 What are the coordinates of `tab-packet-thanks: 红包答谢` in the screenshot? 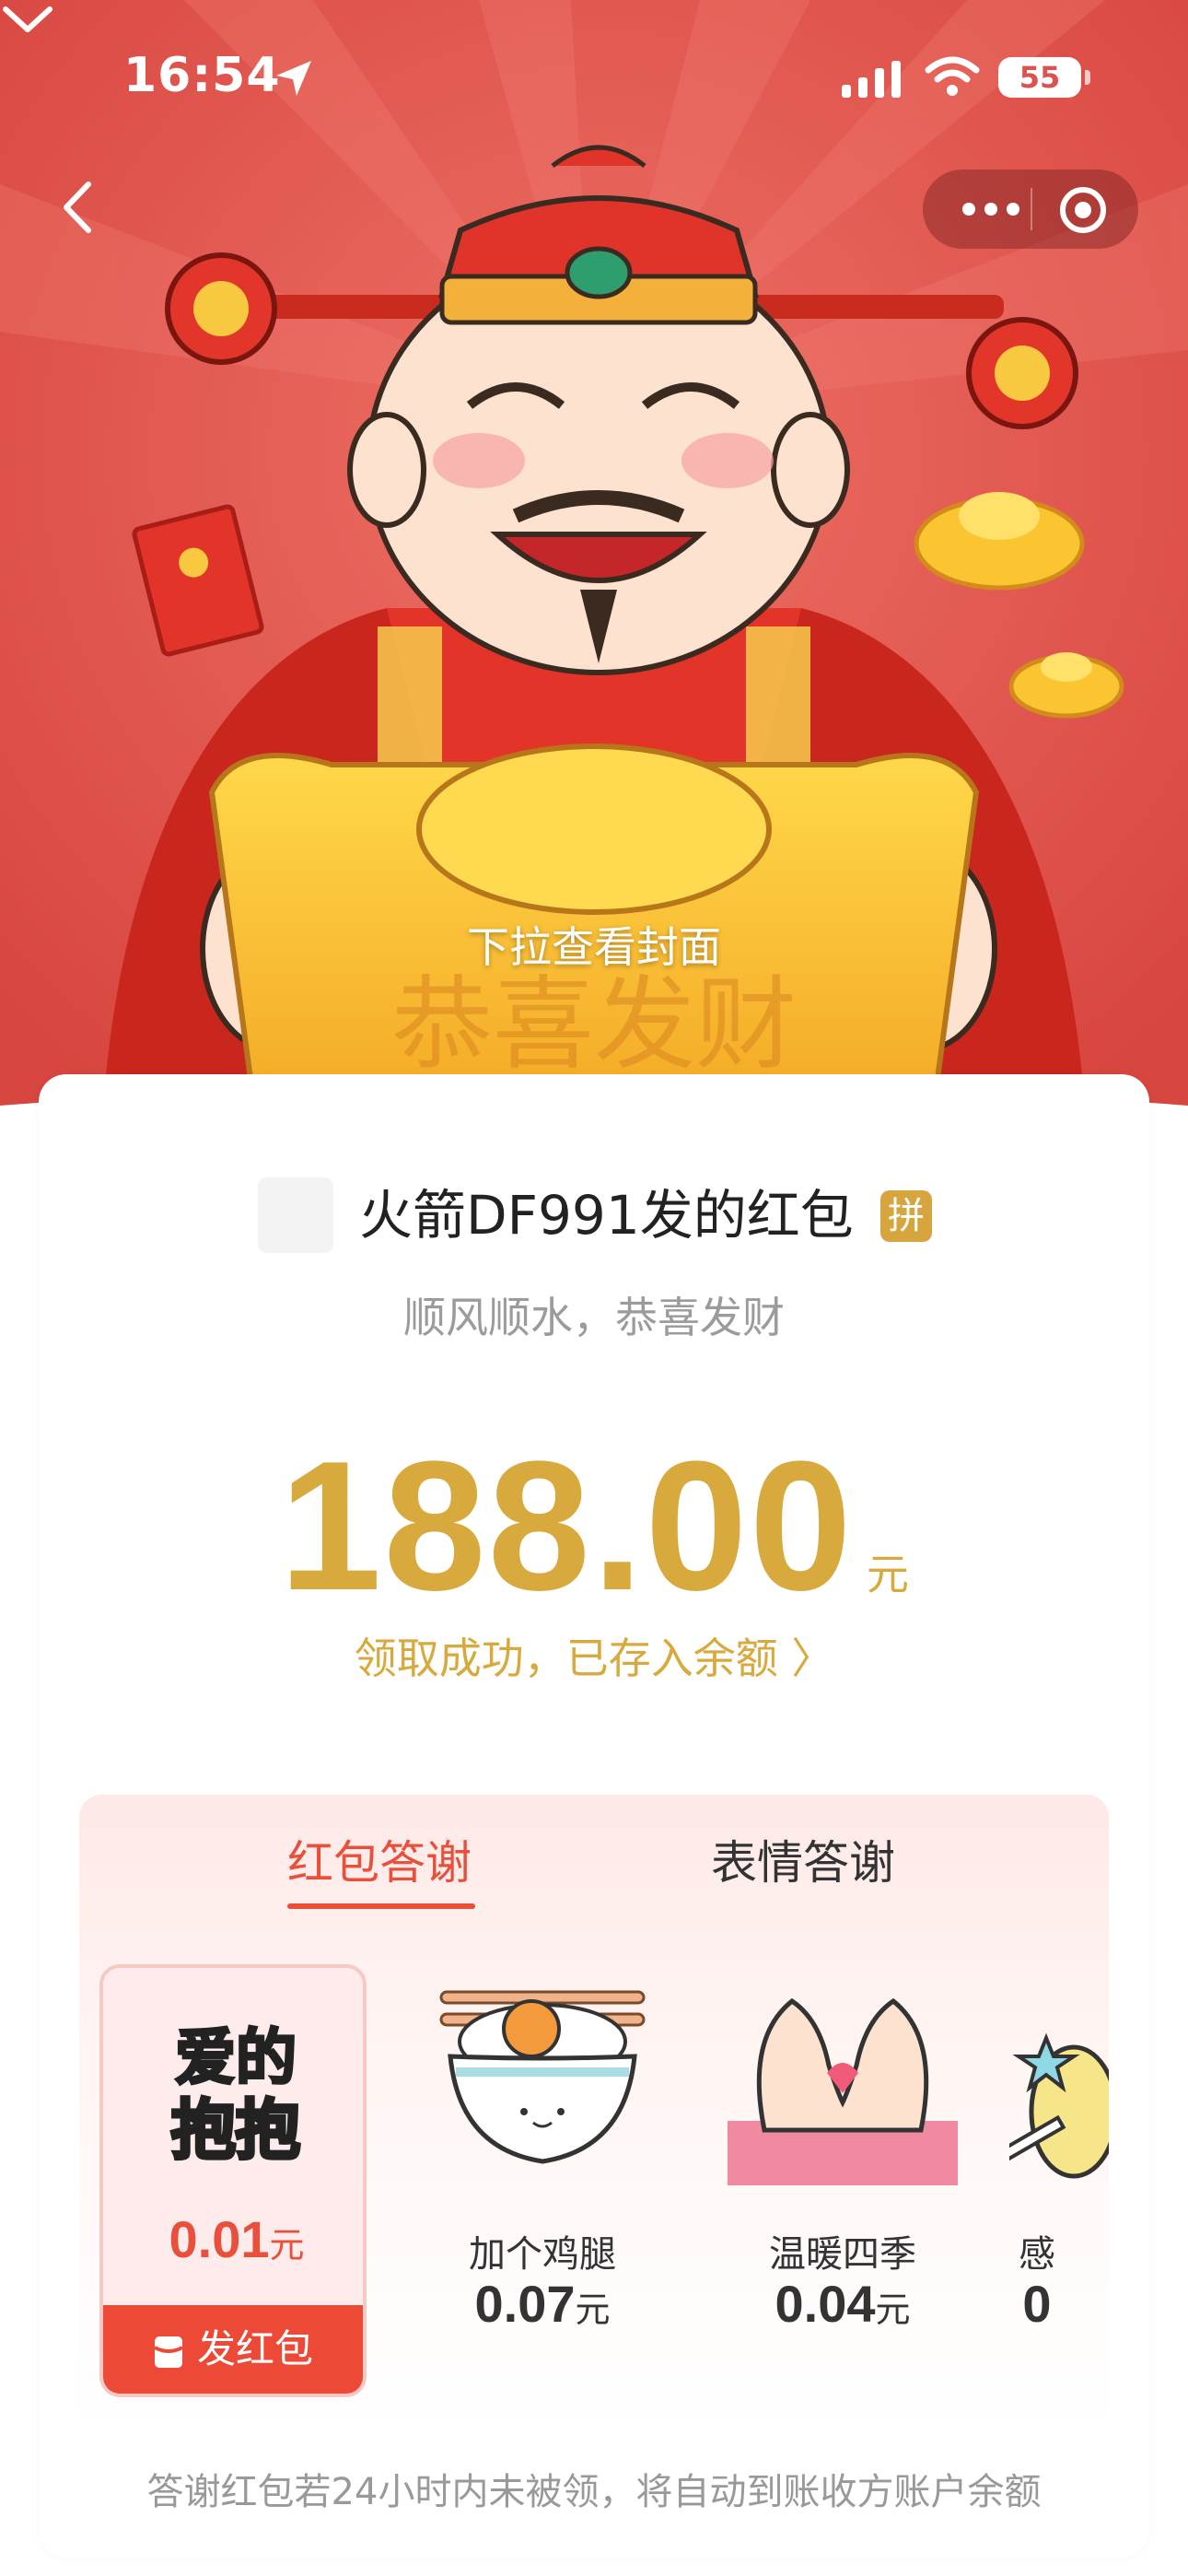 It's located at (379, 1859).